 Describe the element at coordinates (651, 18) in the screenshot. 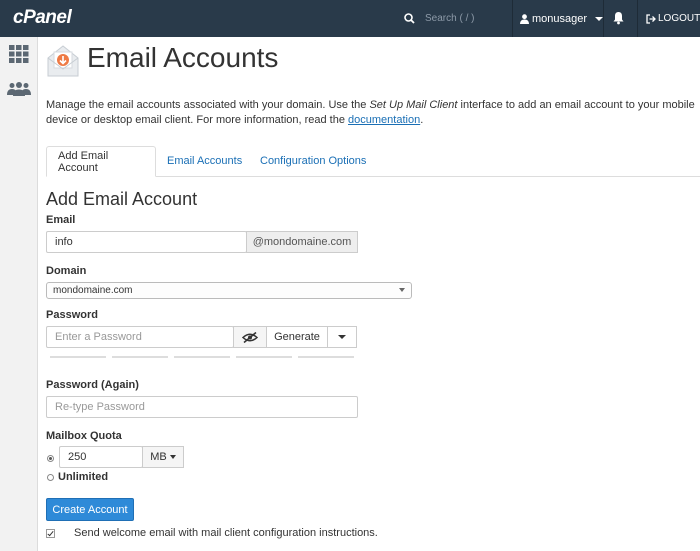

I see `logout-icon` at that location.